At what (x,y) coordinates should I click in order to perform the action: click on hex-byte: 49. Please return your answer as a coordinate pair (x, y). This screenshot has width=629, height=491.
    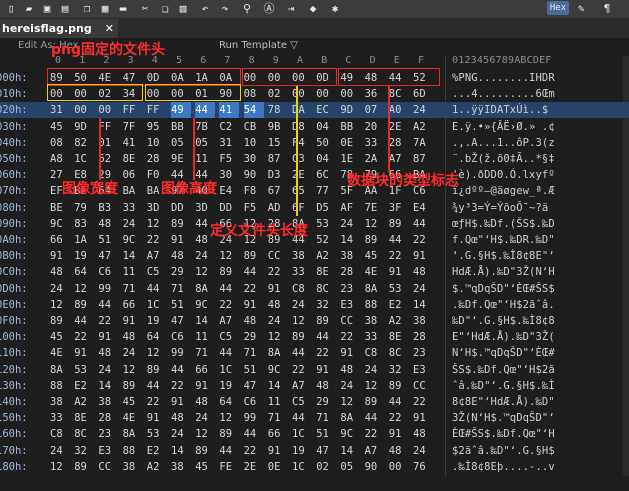
    Looking at the image, I should click on (181, 110).